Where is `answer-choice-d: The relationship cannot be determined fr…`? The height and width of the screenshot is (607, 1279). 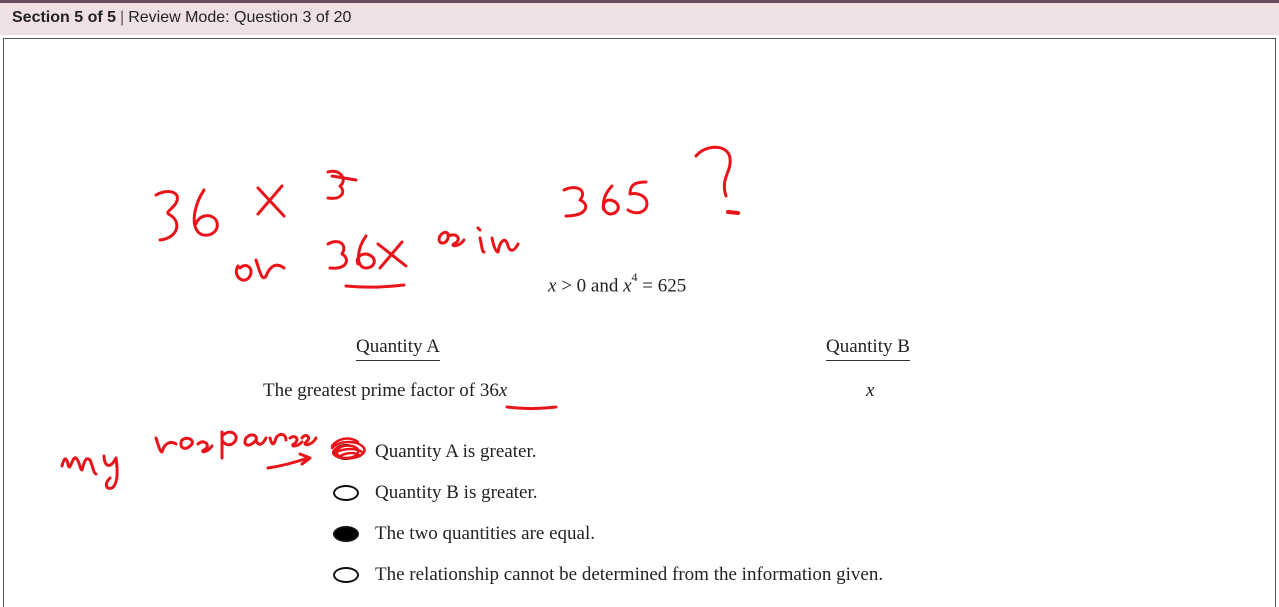
answer-choice-d: The relationship cannot be determined fr… is located at coordinates (683, 575).